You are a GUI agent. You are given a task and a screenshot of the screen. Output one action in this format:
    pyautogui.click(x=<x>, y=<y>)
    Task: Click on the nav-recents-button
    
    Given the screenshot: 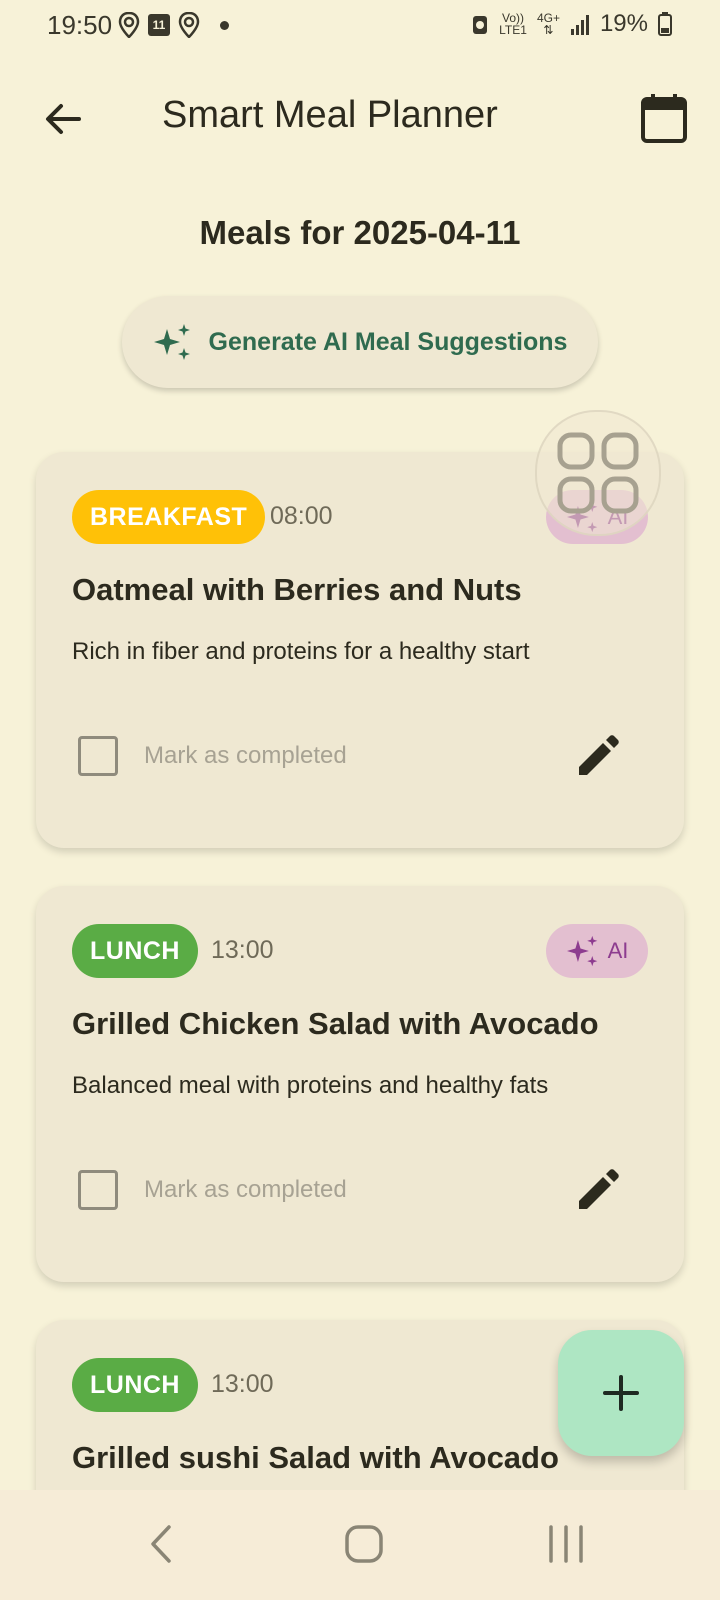 What is the action you would take?
    pyautogui.click(x=566, y=1544)
    